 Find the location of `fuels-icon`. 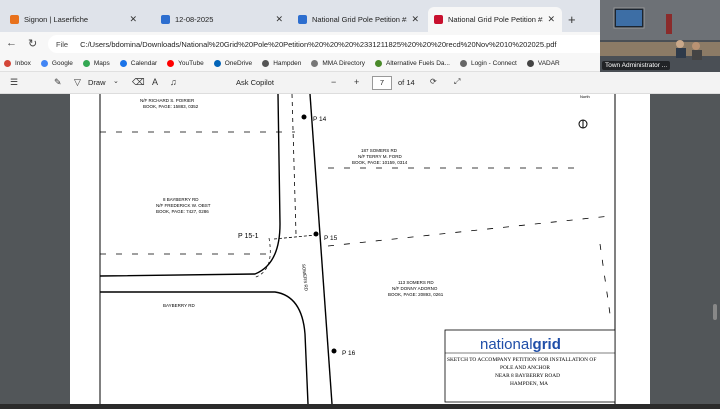

fuels-icon is located at coordinates (378, 63).